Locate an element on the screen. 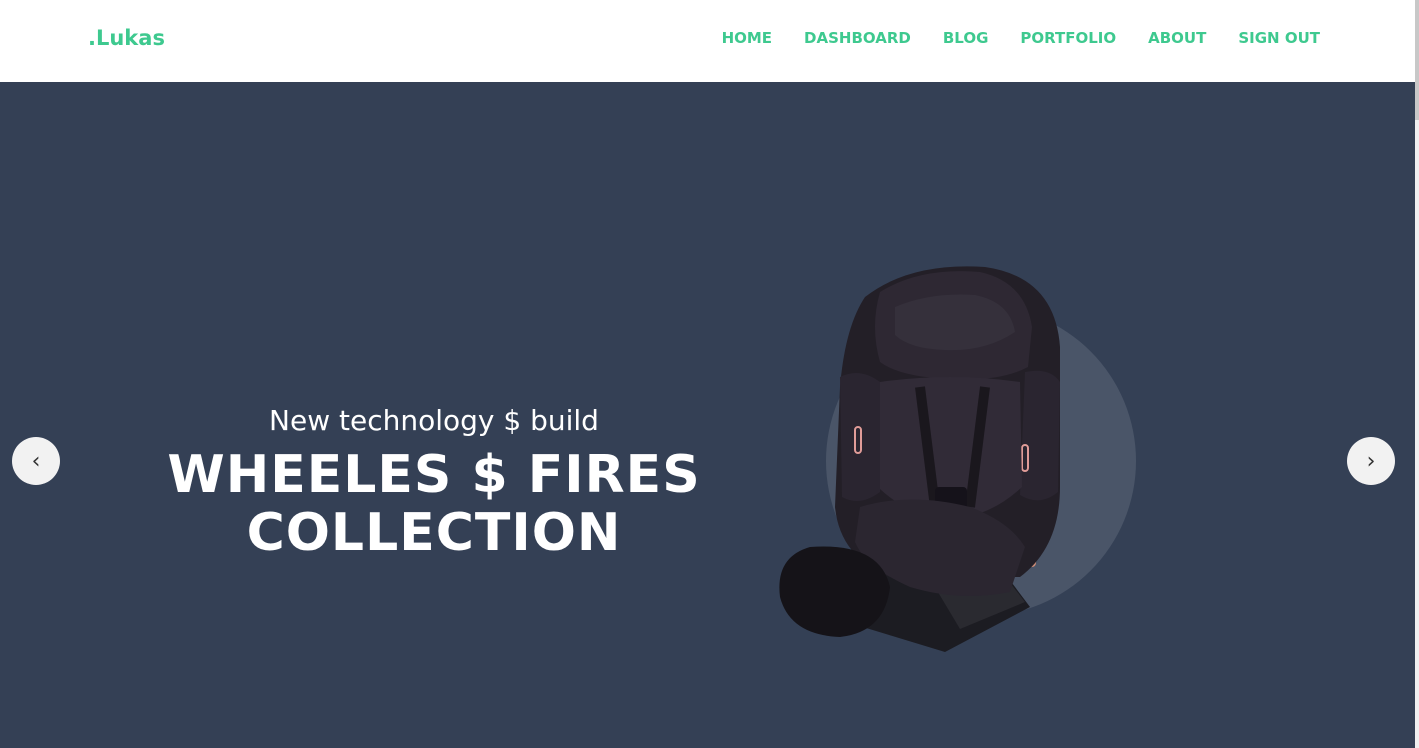  scrollbar-thumb is located at coordinates (1417, 60).